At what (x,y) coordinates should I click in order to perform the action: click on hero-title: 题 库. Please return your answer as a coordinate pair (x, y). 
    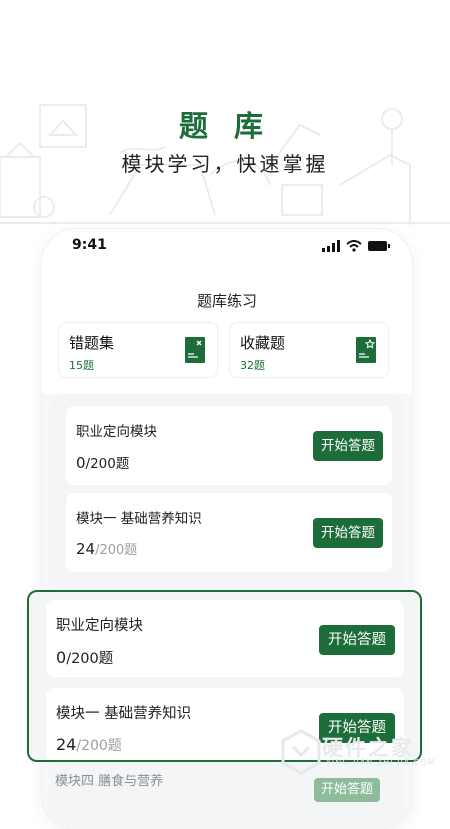
    Looking at the image, I should click on (225, 126).